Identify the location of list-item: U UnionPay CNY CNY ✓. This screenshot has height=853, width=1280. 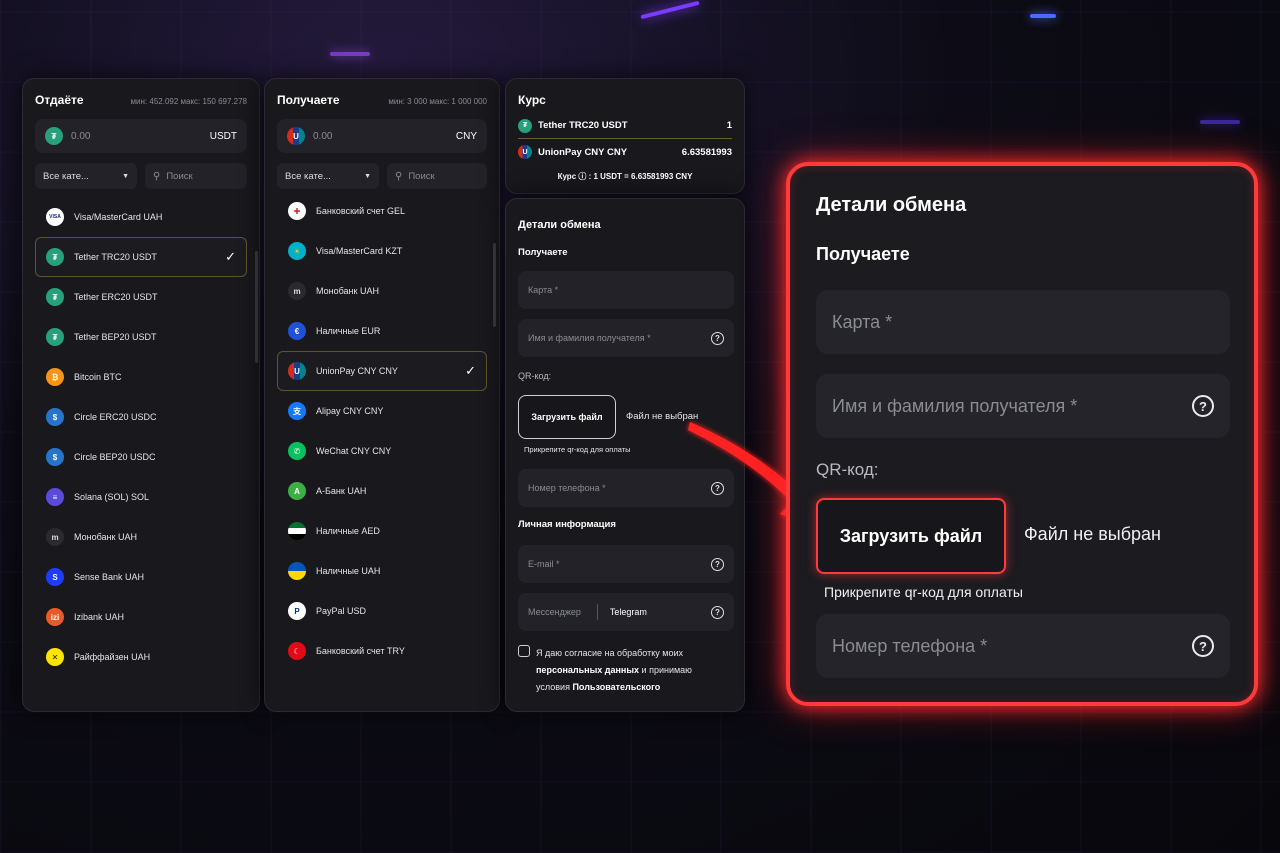
(382, 371).